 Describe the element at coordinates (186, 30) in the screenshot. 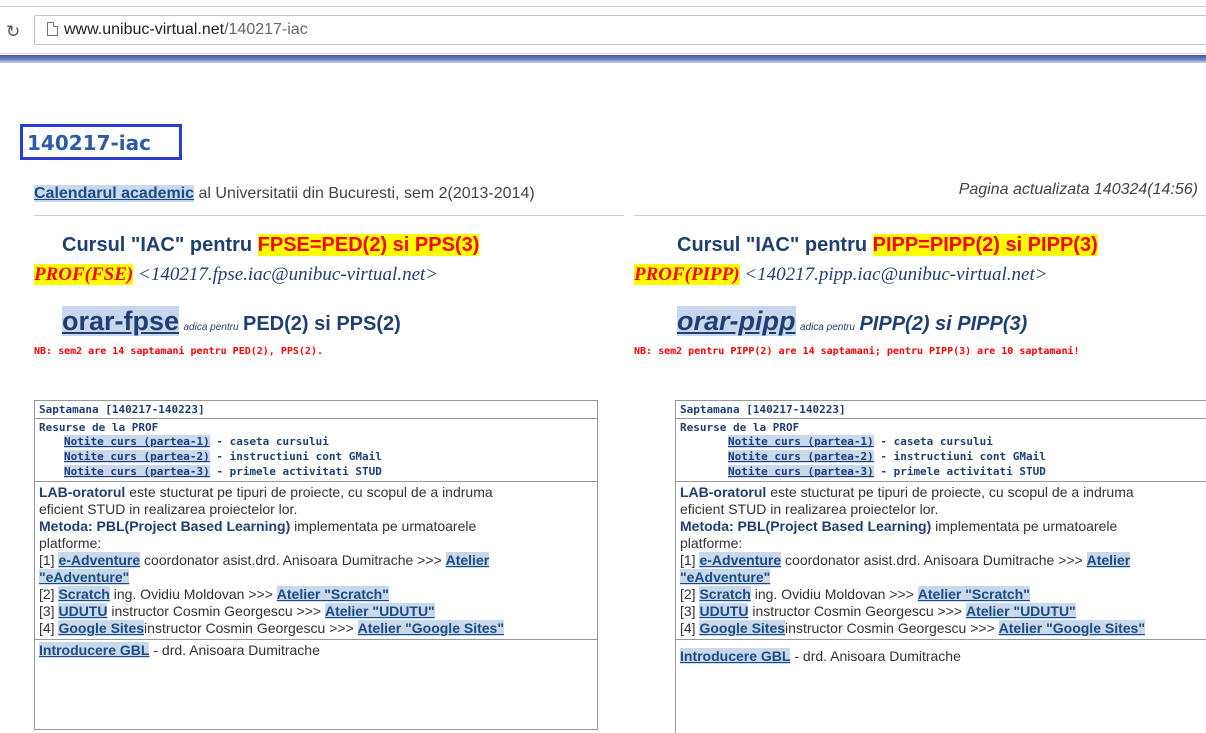

I see `url-text: www.unibuc-virtual.net/140217-iac` at that location.